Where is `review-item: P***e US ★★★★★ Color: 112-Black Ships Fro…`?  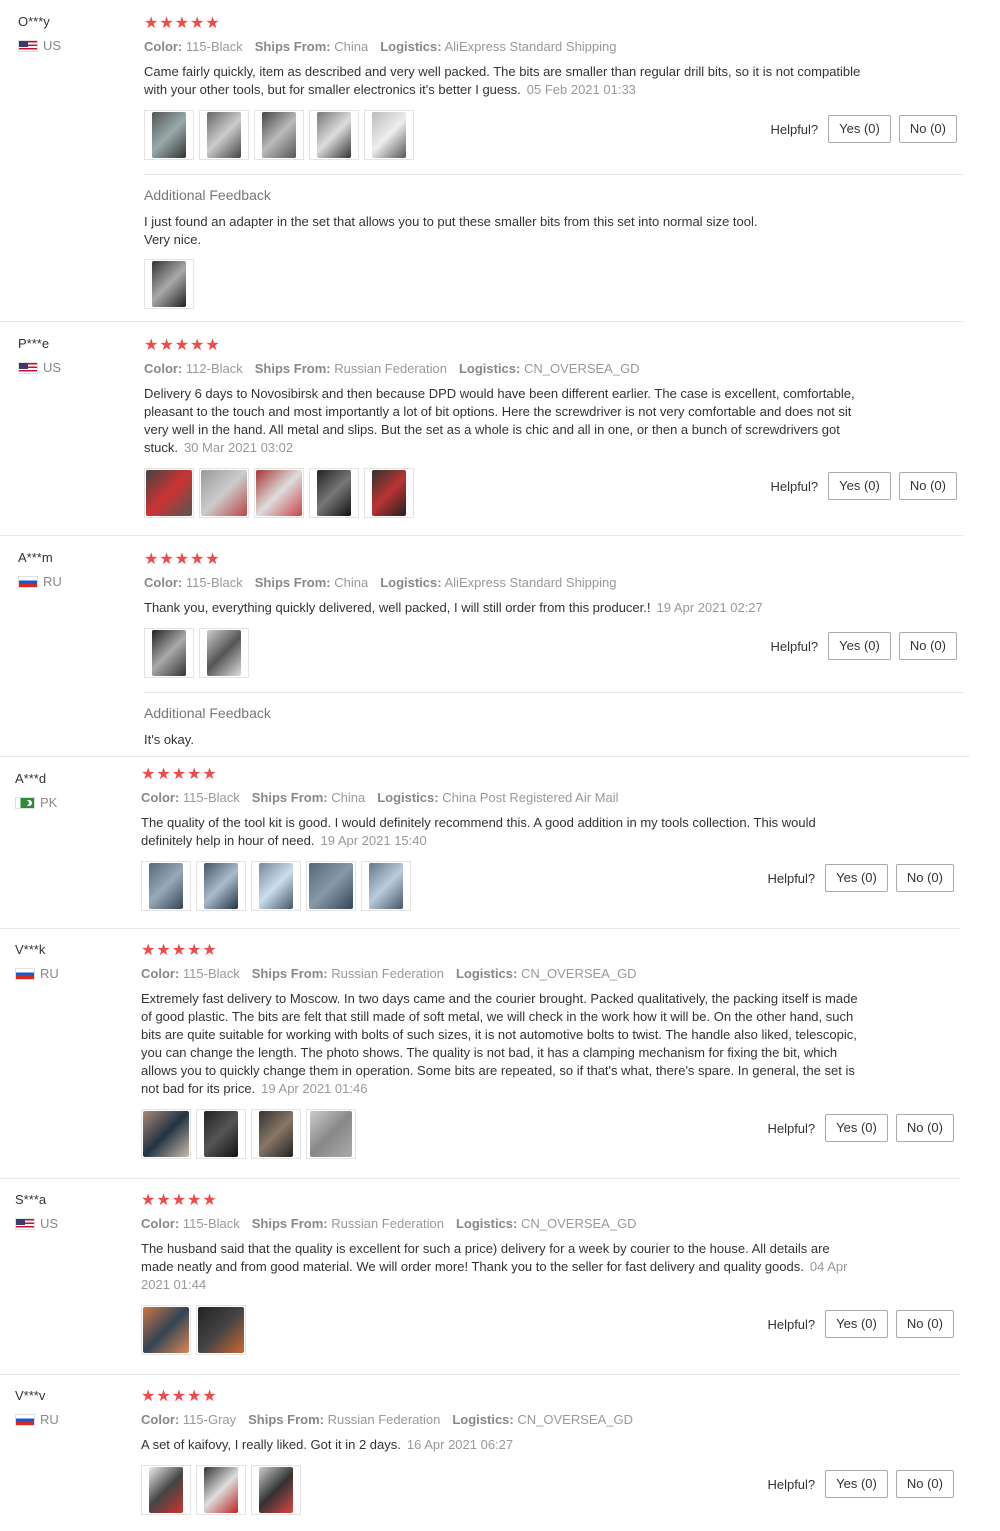 review-item: P***e US ★★★★★ Color: 112-Black Ships Fro… is located at coordinates (481, 429).